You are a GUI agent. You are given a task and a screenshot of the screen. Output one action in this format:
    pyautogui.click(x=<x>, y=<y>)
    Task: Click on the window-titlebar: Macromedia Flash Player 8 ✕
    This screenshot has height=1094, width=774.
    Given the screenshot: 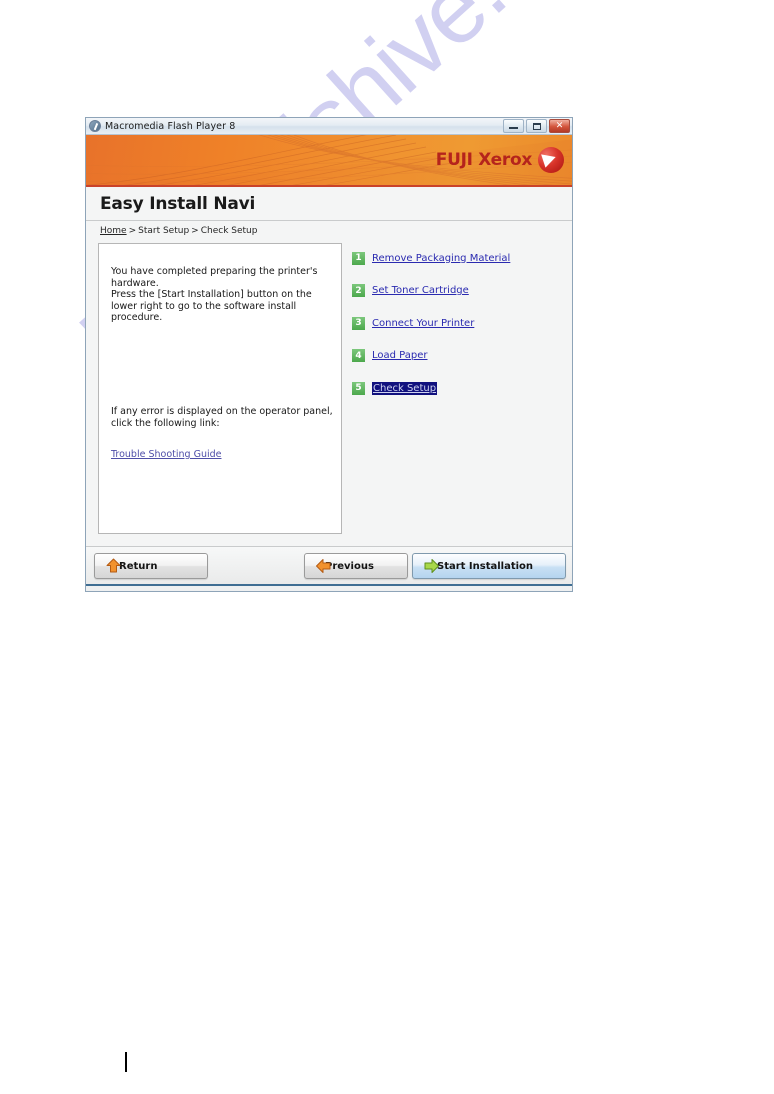 What is the action you would take?
    pyautogui.click(x=329, y=126)
    